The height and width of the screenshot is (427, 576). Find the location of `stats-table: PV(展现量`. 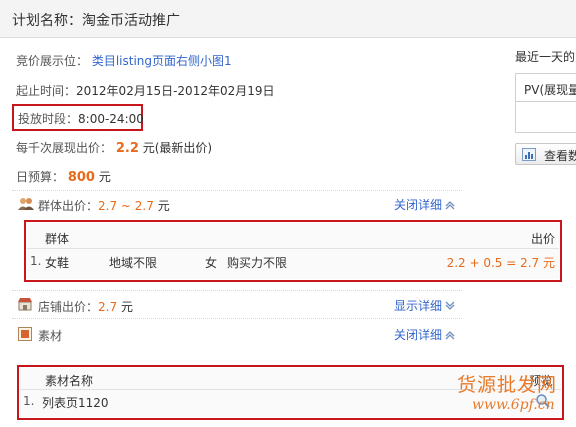

stats-table: PV(展现量 is located at coordinates (545, 103).